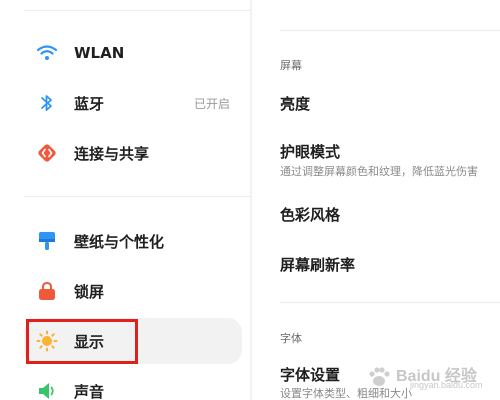 The width and height of the screenshot is (500, 400). I want to click on setting-brightness: 亮度, so click(295, 103).